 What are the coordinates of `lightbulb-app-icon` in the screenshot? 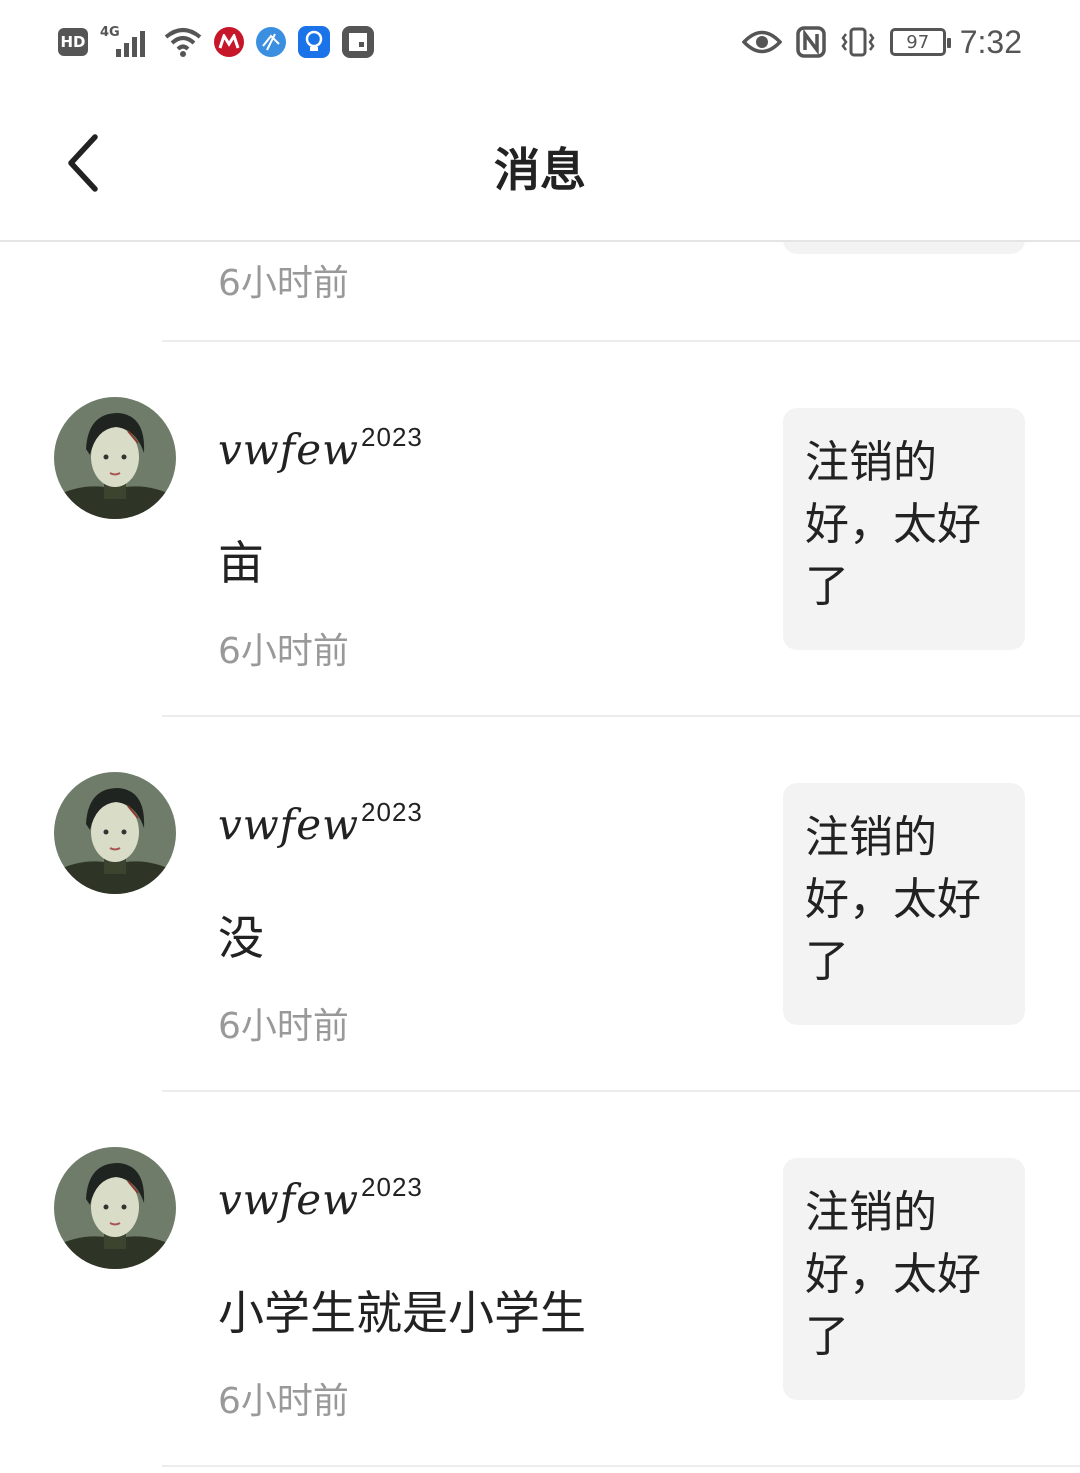 It's located at (314, 42).